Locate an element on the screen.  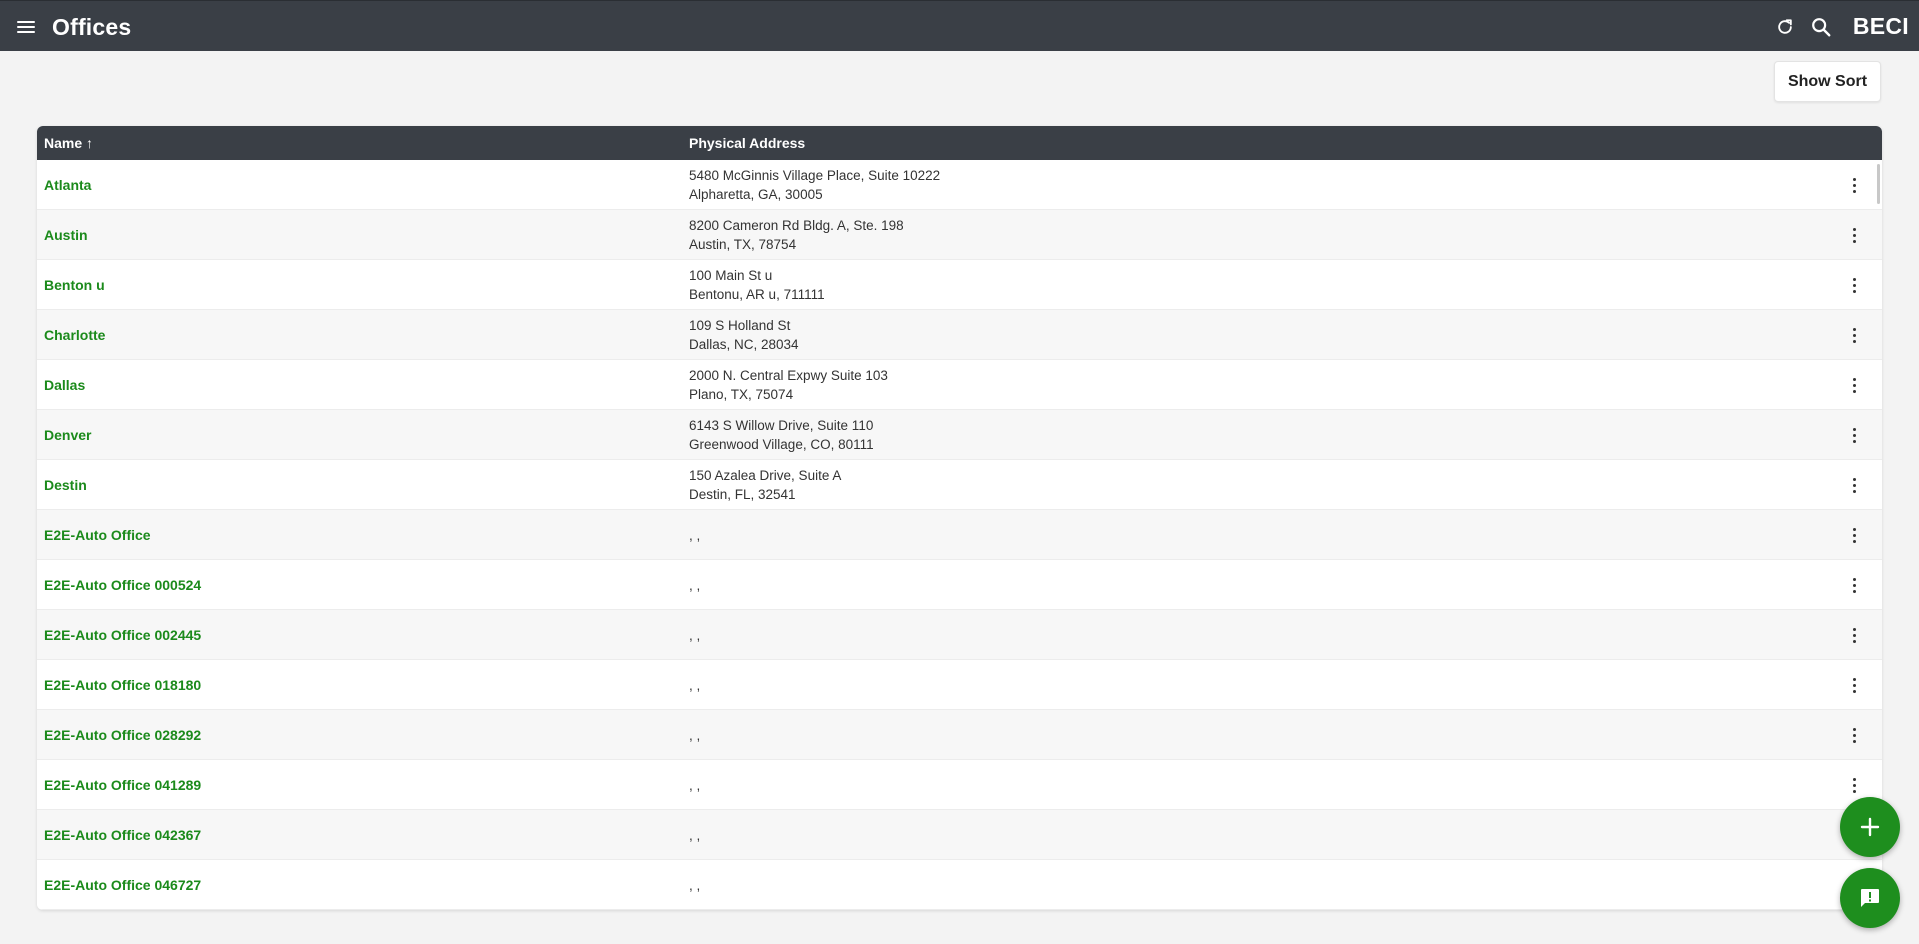
table-row: E2E-Auto Office 046727 , , is located at coordinates (959, 885).